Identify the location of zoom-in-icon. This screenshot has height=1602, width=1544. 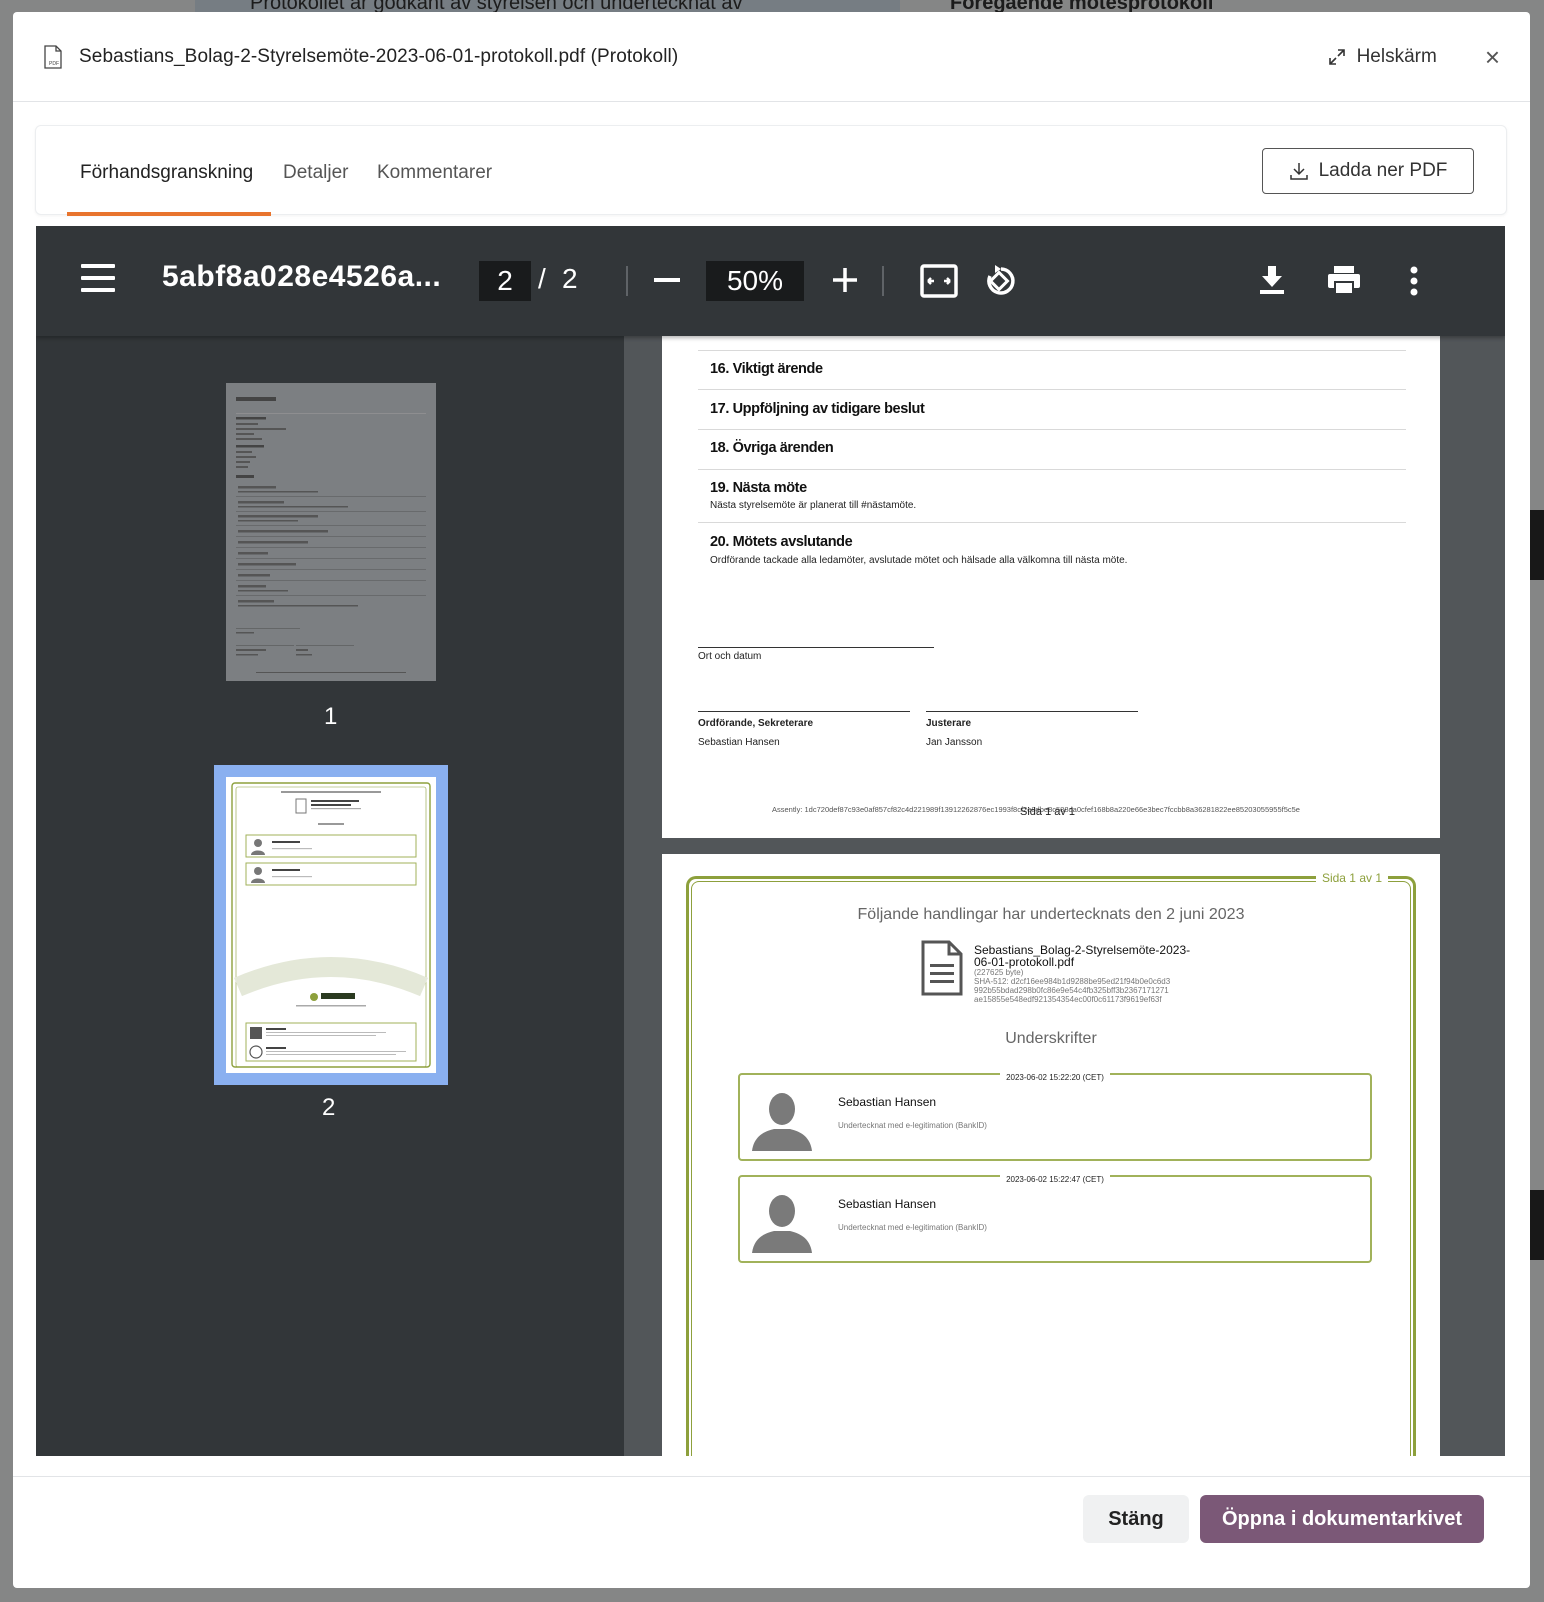
(845, 282).